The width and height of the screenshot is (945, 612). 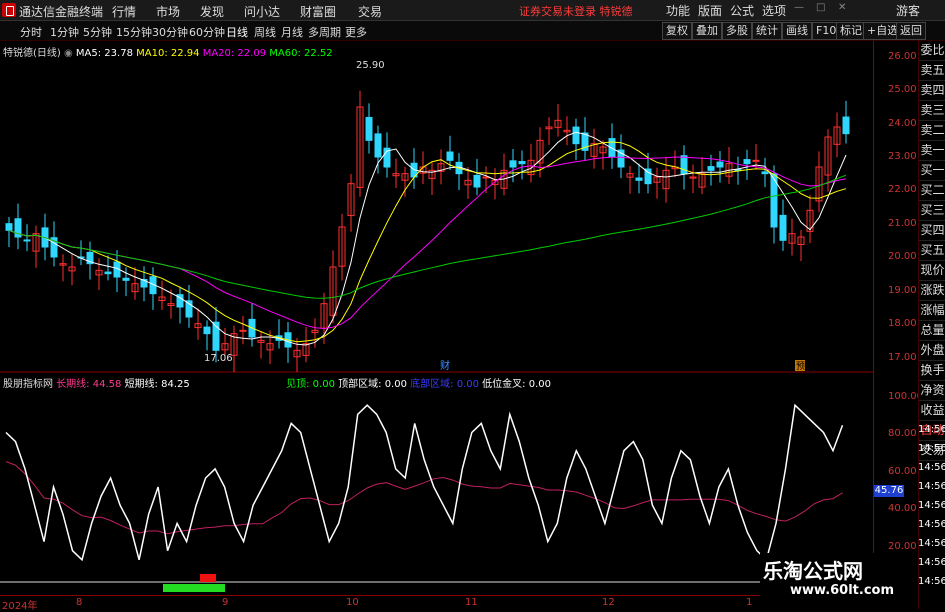 What do you see at coordinates (932, 411) in the screenshot?
I see `side-eps: 收益` at bounding box center [932, 411].